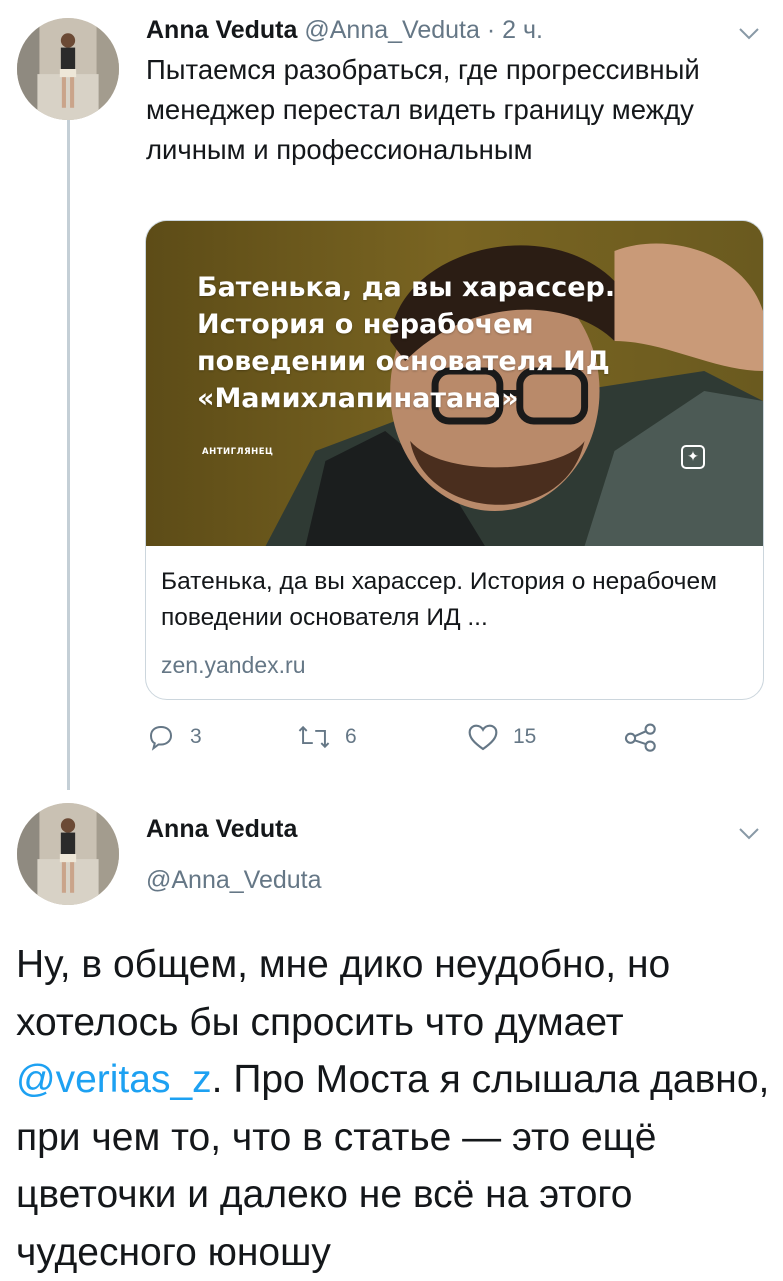 The height and width of the screenshot is (1281, 783). I want to click on card-domain: zen.yandex.ru, so click(233, 665).